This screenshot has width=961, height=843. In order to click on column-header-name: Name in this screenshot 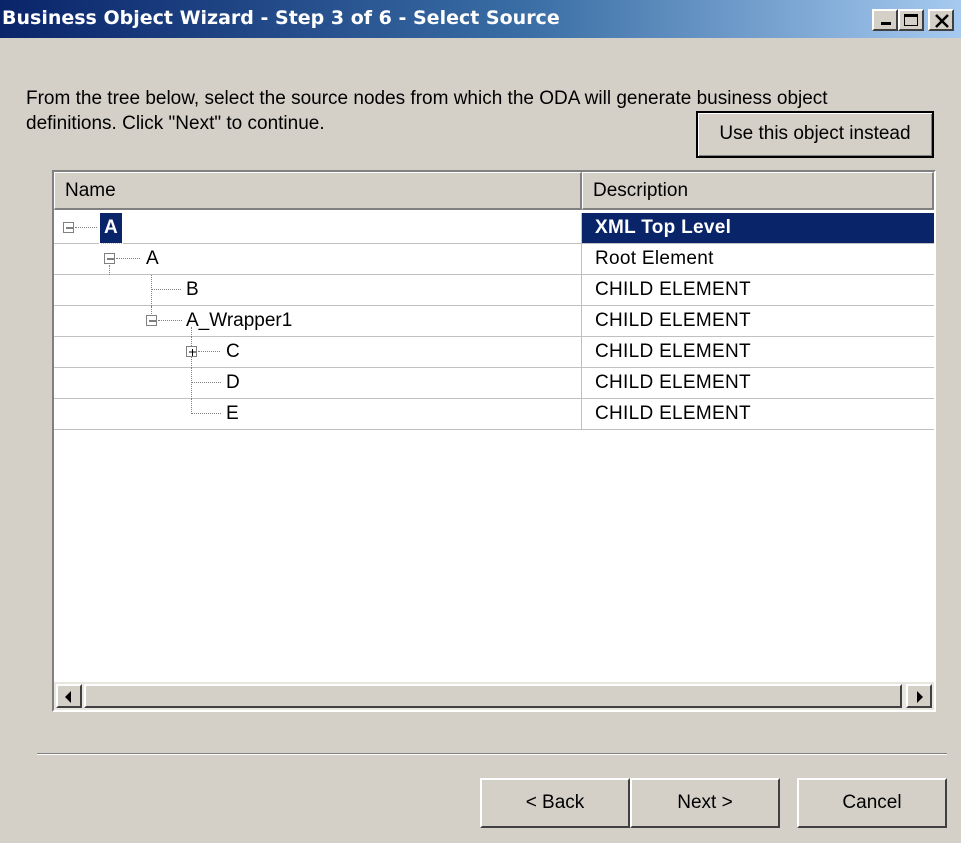, I will do `click(318, 191)`.